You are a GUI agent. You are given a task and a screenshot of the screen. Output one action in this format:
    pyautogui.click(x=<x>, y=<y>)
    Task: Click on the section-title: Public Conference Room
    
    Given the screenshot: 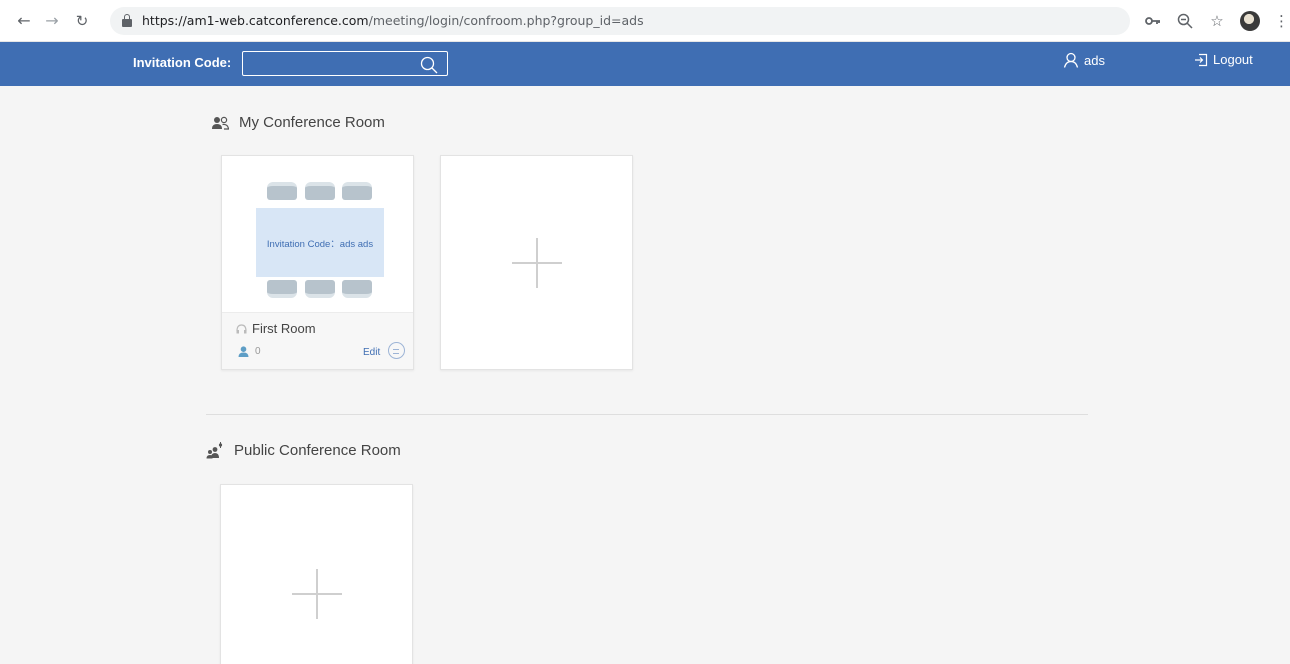 What is the action you would take?
    pyautogui.click(x=317, y=450)
    